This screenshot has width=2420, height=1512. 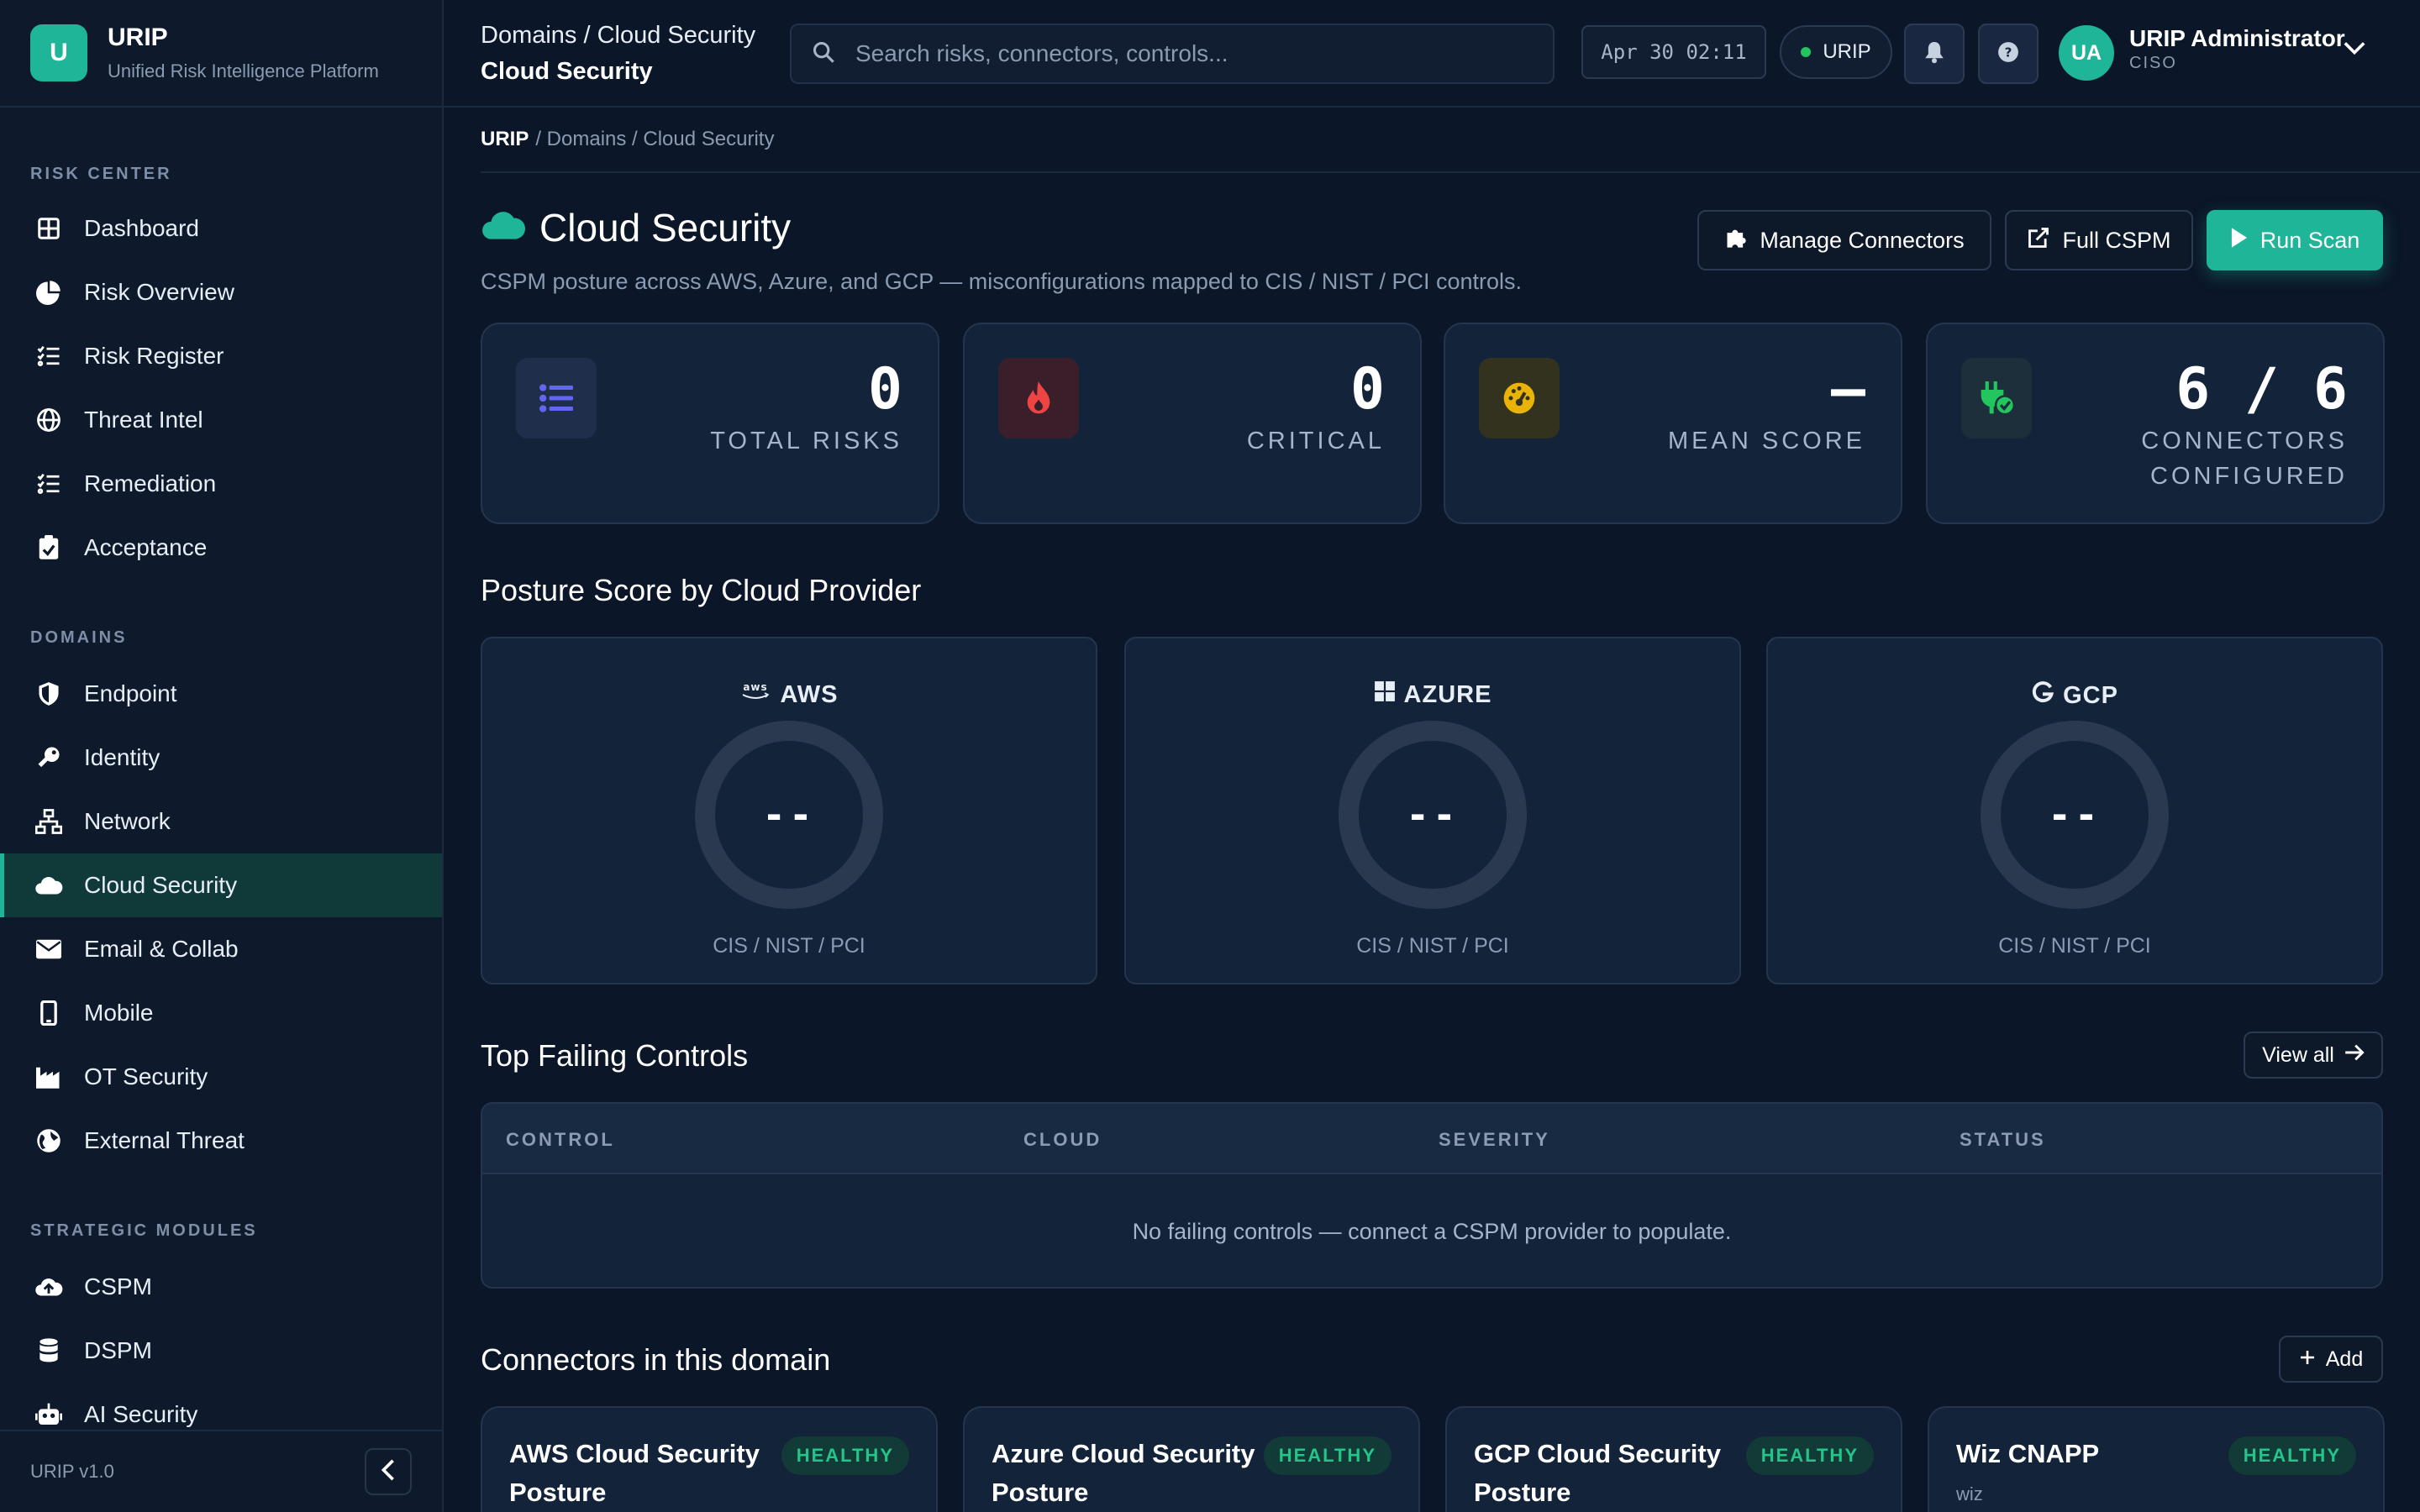 I want to click on sidebar-item-email-collab: Email & Collab, so click(x=221, y=949).